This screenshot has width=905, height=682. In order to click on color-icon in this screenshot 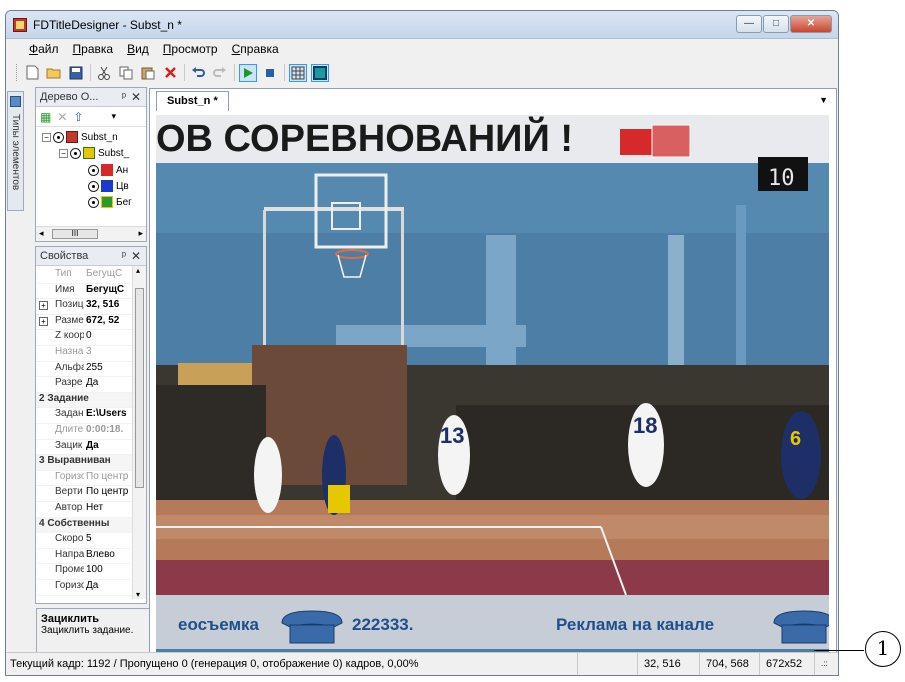, I will do `click(107, 186)`.